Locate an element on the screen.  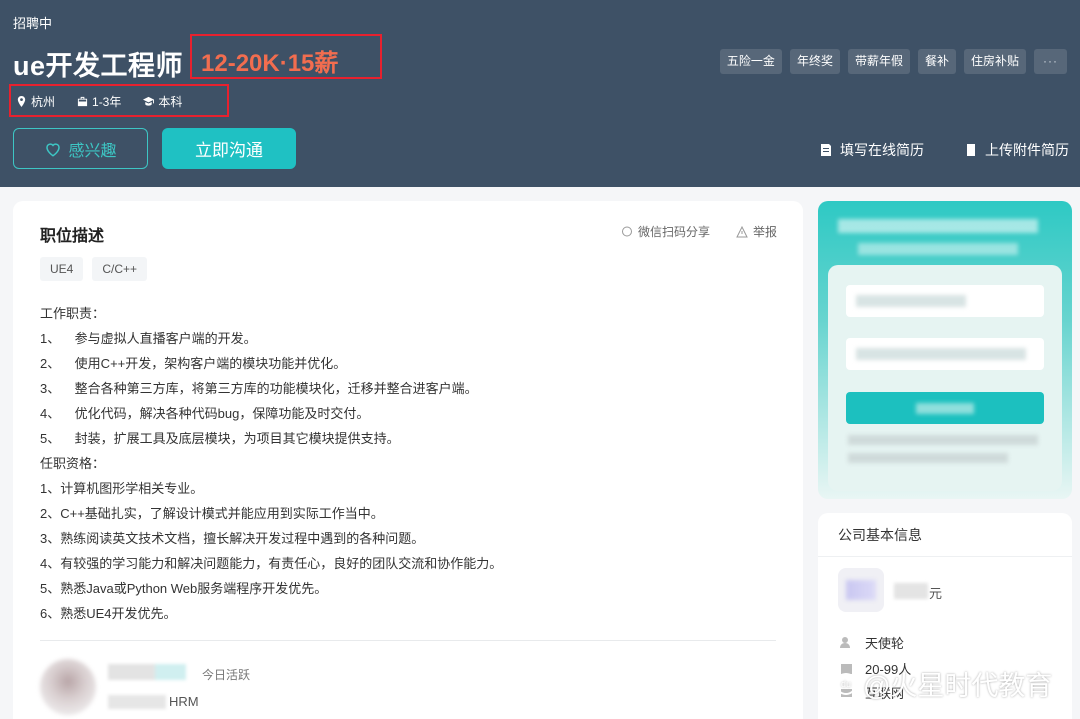
promo-submit-button is located at coordinates (945, 408).